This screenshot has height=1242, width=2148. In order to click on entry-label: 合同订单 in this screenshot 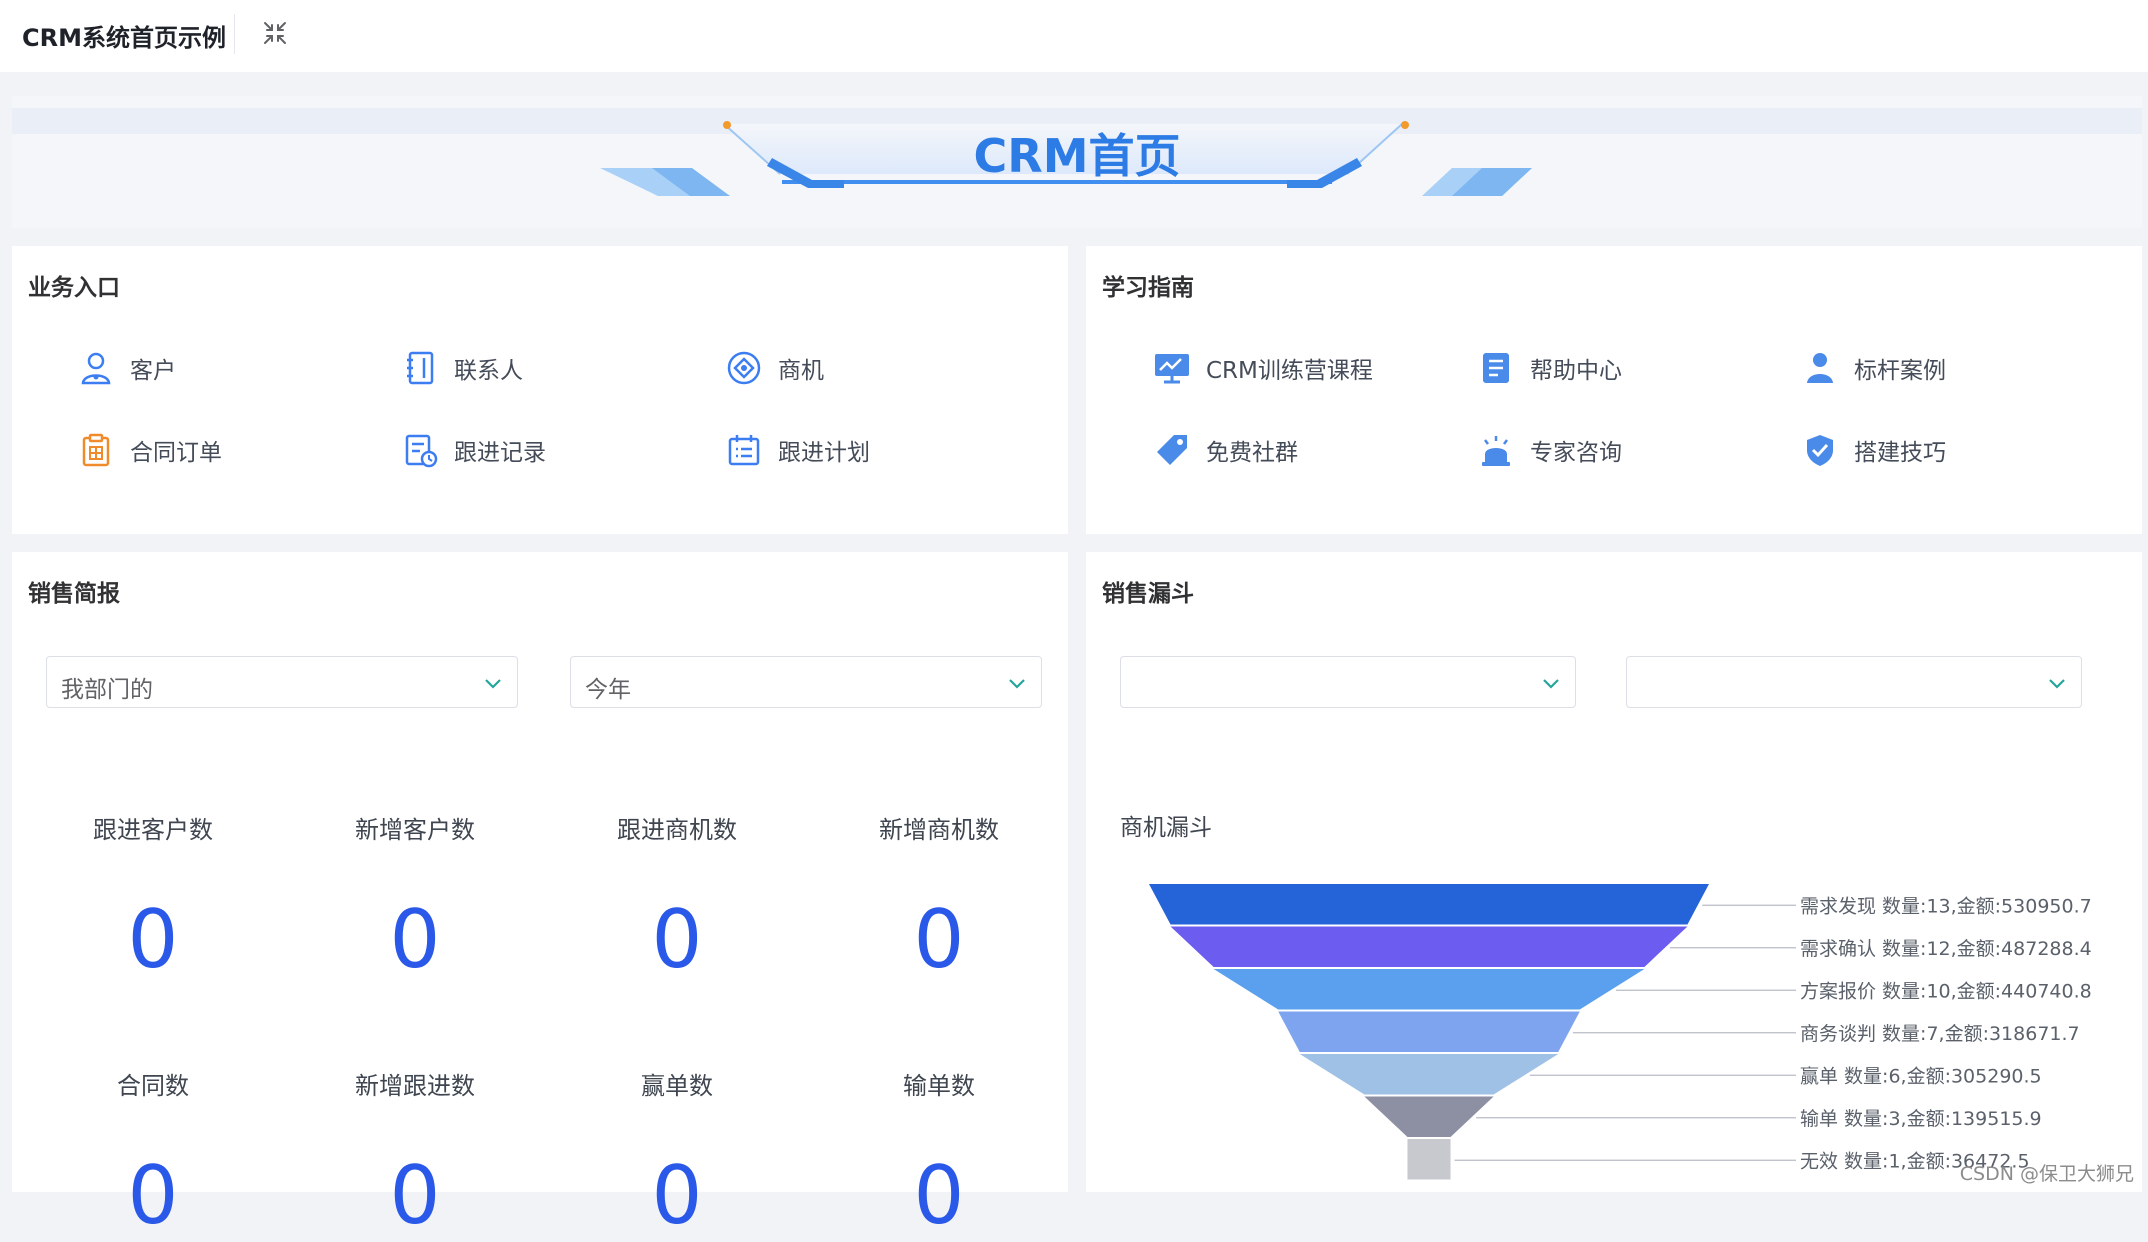, I will do `click(176, 453)`.